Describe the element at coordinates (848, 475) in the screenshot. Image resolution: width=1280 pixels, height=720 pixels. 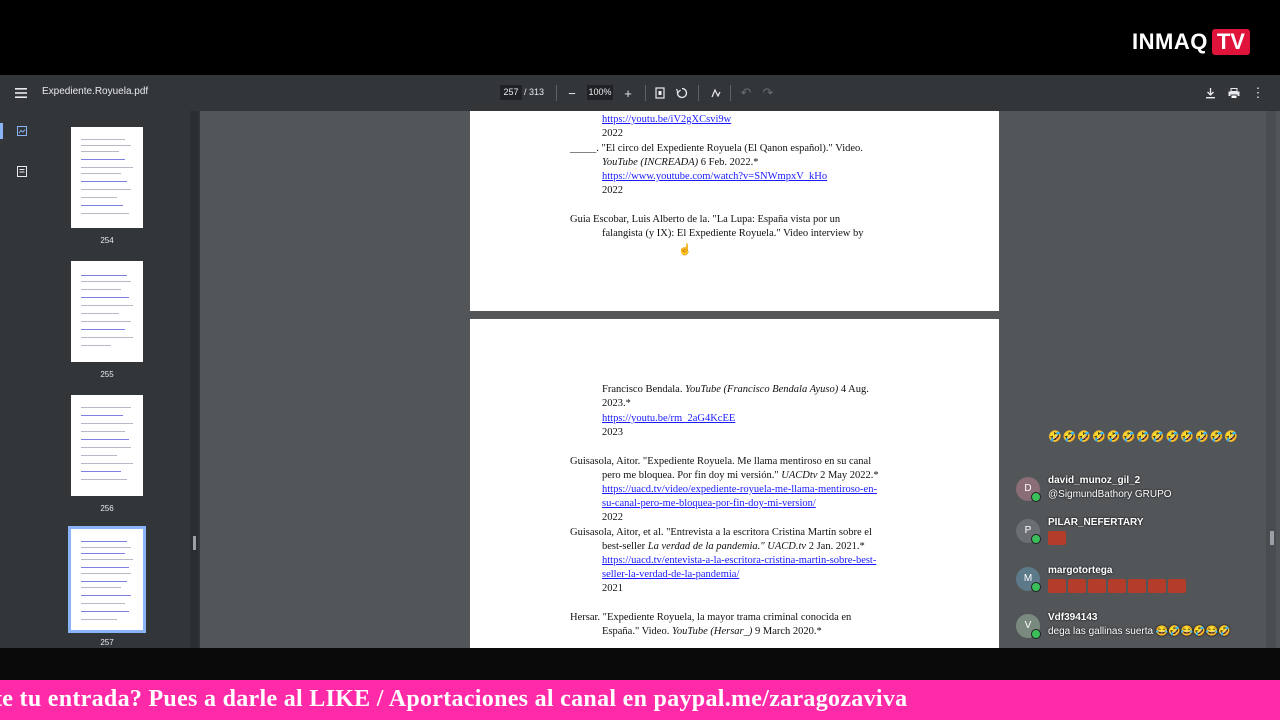
I see `reference-date: 2 May 2022.*` at that location.